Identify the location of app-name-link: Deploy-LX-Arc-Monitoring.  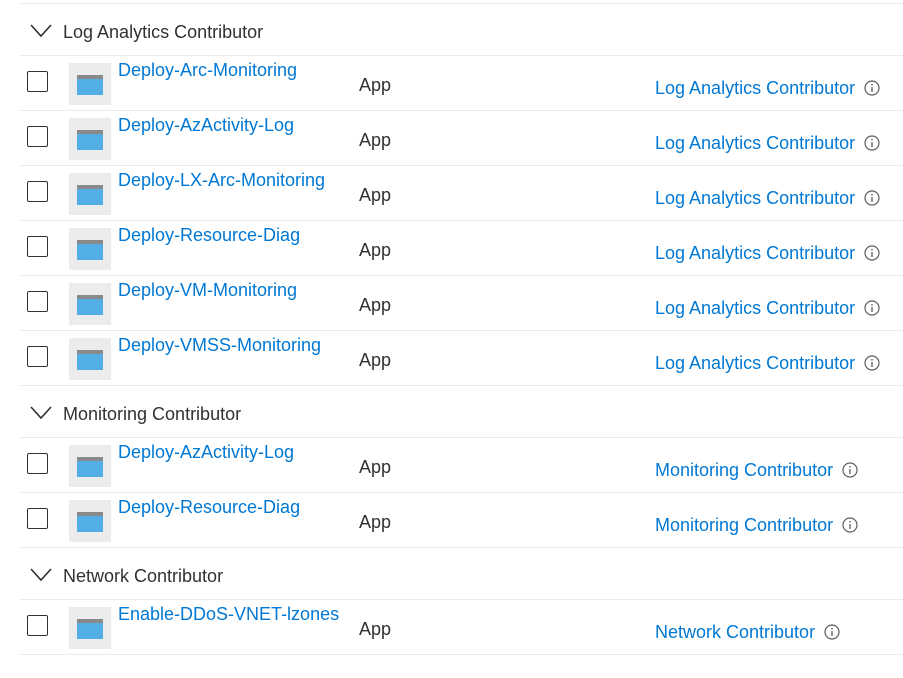
(221, 180).